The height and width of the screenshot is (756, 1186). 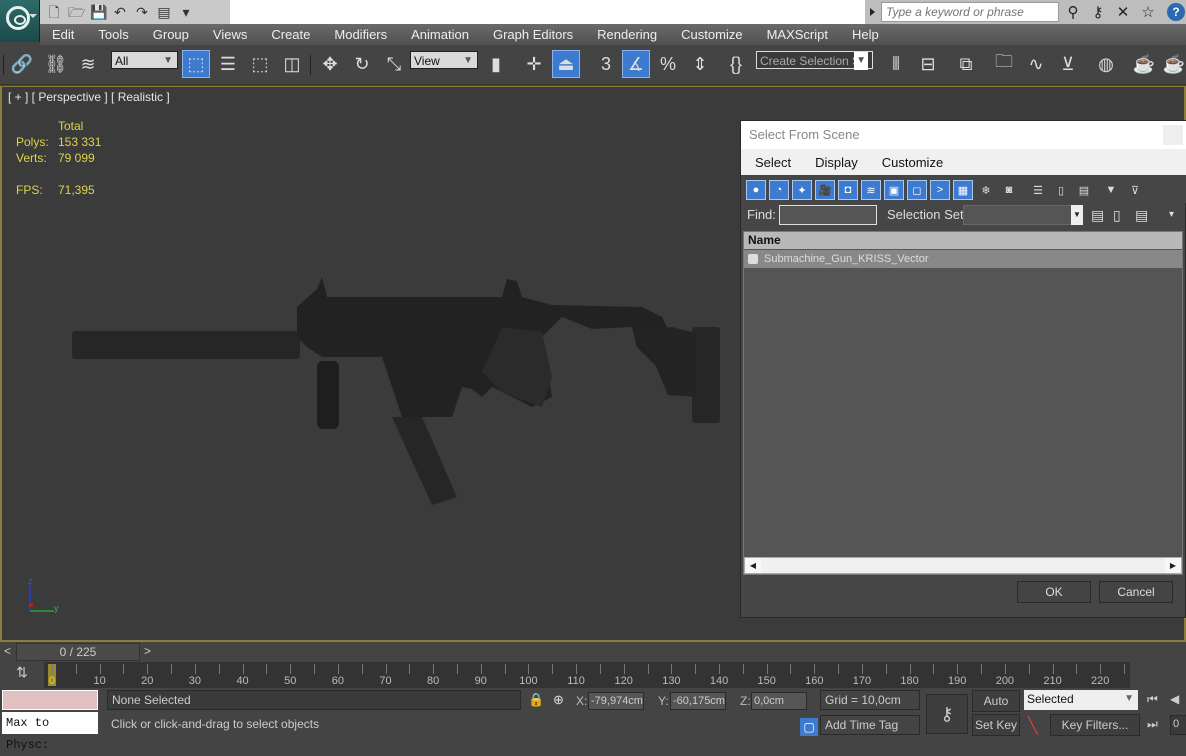 What do you see at coordinates (88, 64) in the screenshot?
I see `bind-space-warp-icon: ≋` at bounding box center [88, 64].